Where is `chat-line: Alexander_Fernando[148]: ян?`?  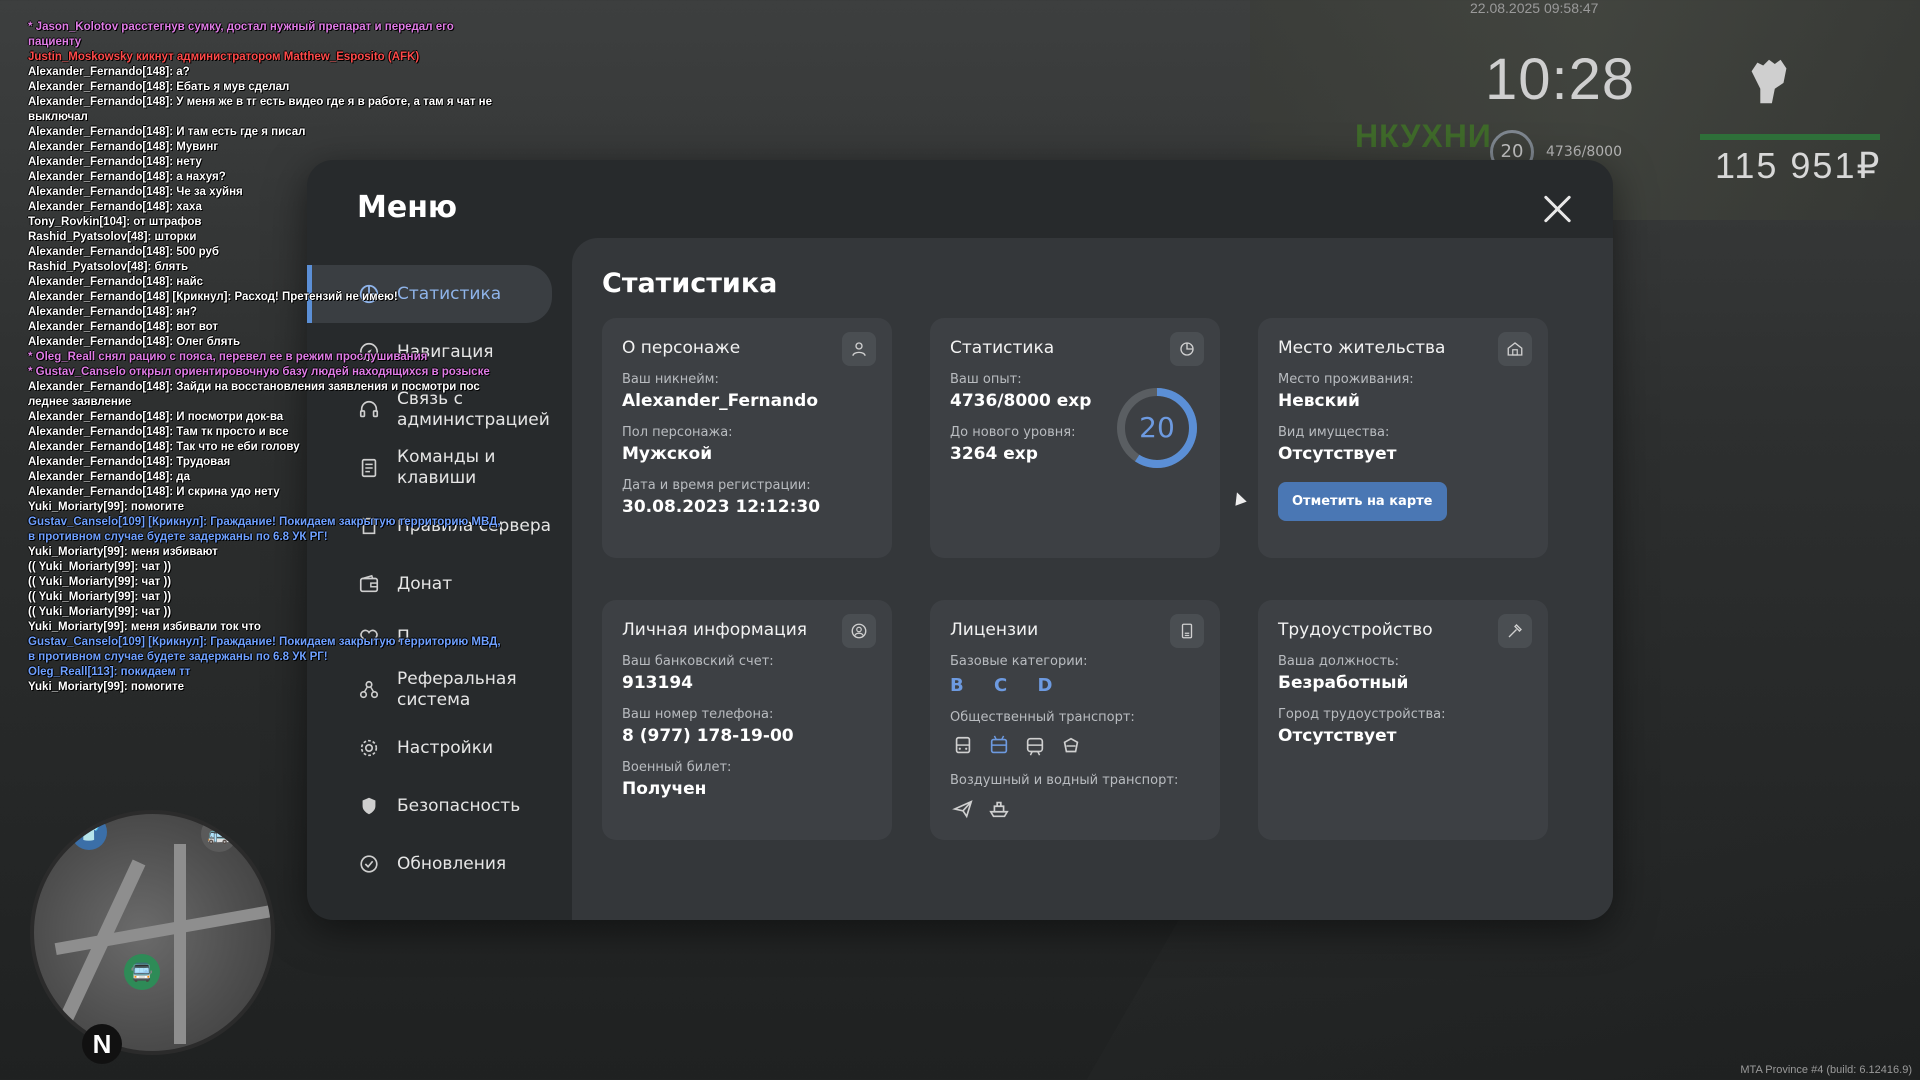 chat-line: Alexander_Fernando[148]: ян? is located at coordinates (112, 312).